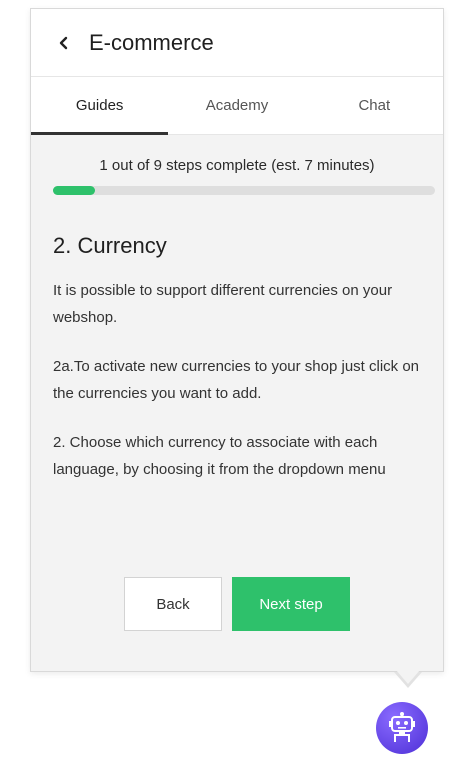 Image resolution: width=462 pixels, height=768 pixels. Describe the element at coordinates (402, 728) in the screenshot. I see `robot-icon` at that location.